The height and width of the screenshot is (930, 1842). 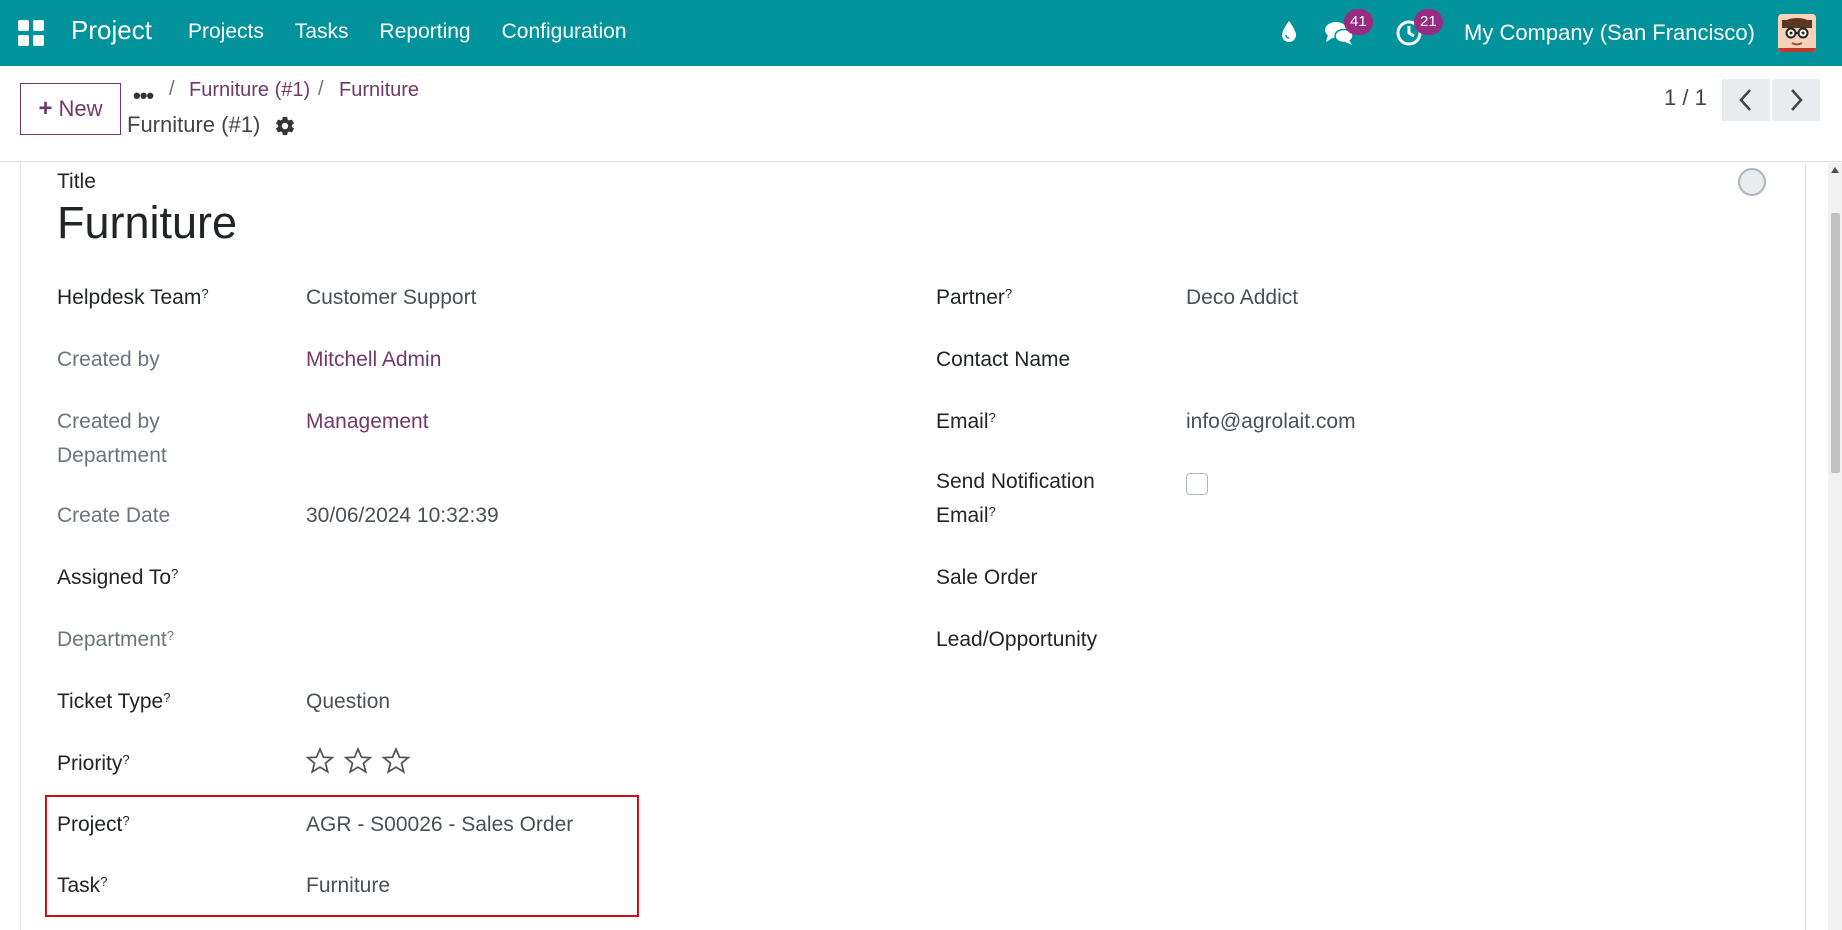 I want to click on send-notification-label-line2: Email?, so click(x=966, y=515).